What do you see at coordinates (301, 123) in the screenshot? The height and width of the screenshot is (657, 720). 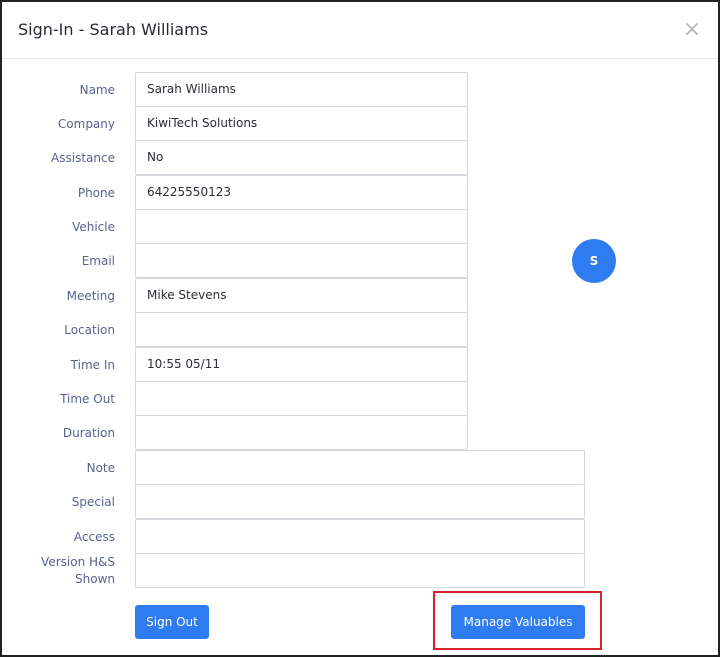 I see `company-field: KiwiTech Solutions` at bounding box center [301, 123].